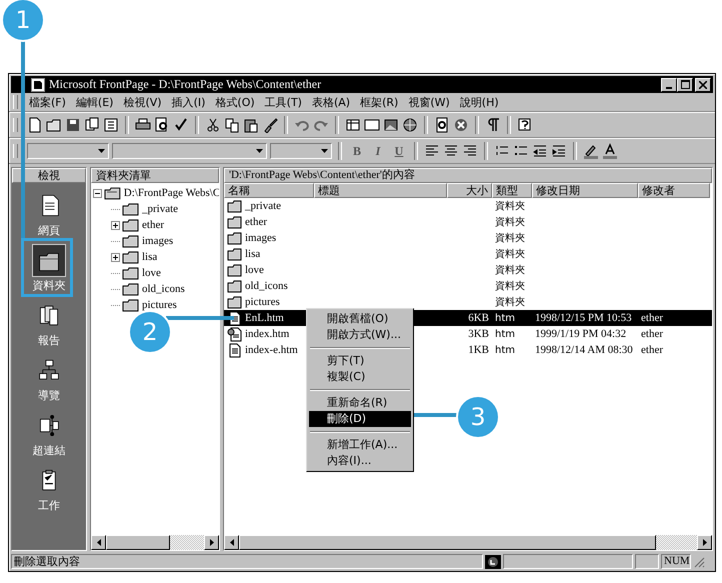 This screenshot has height=583, width=722. Describe the element at coordinates (68, 151) in the screenshot. I see `style-dropdown` at that location.